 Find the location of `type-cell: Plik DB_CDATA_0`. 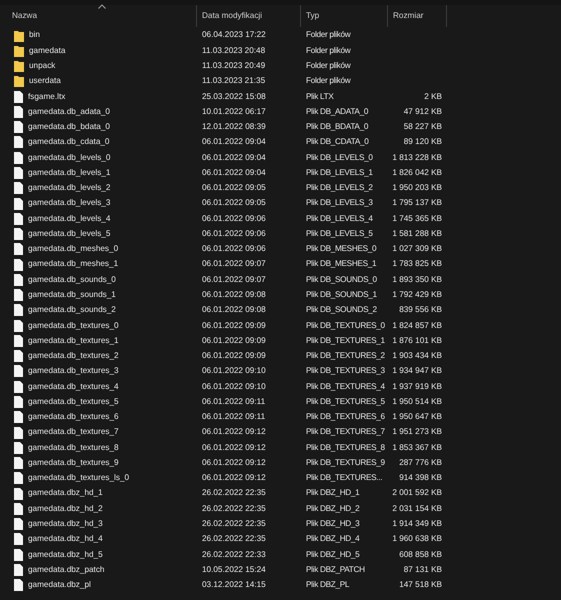

type-cell: Plik DB_CDATA_0 is located at coordinates (337, 141).